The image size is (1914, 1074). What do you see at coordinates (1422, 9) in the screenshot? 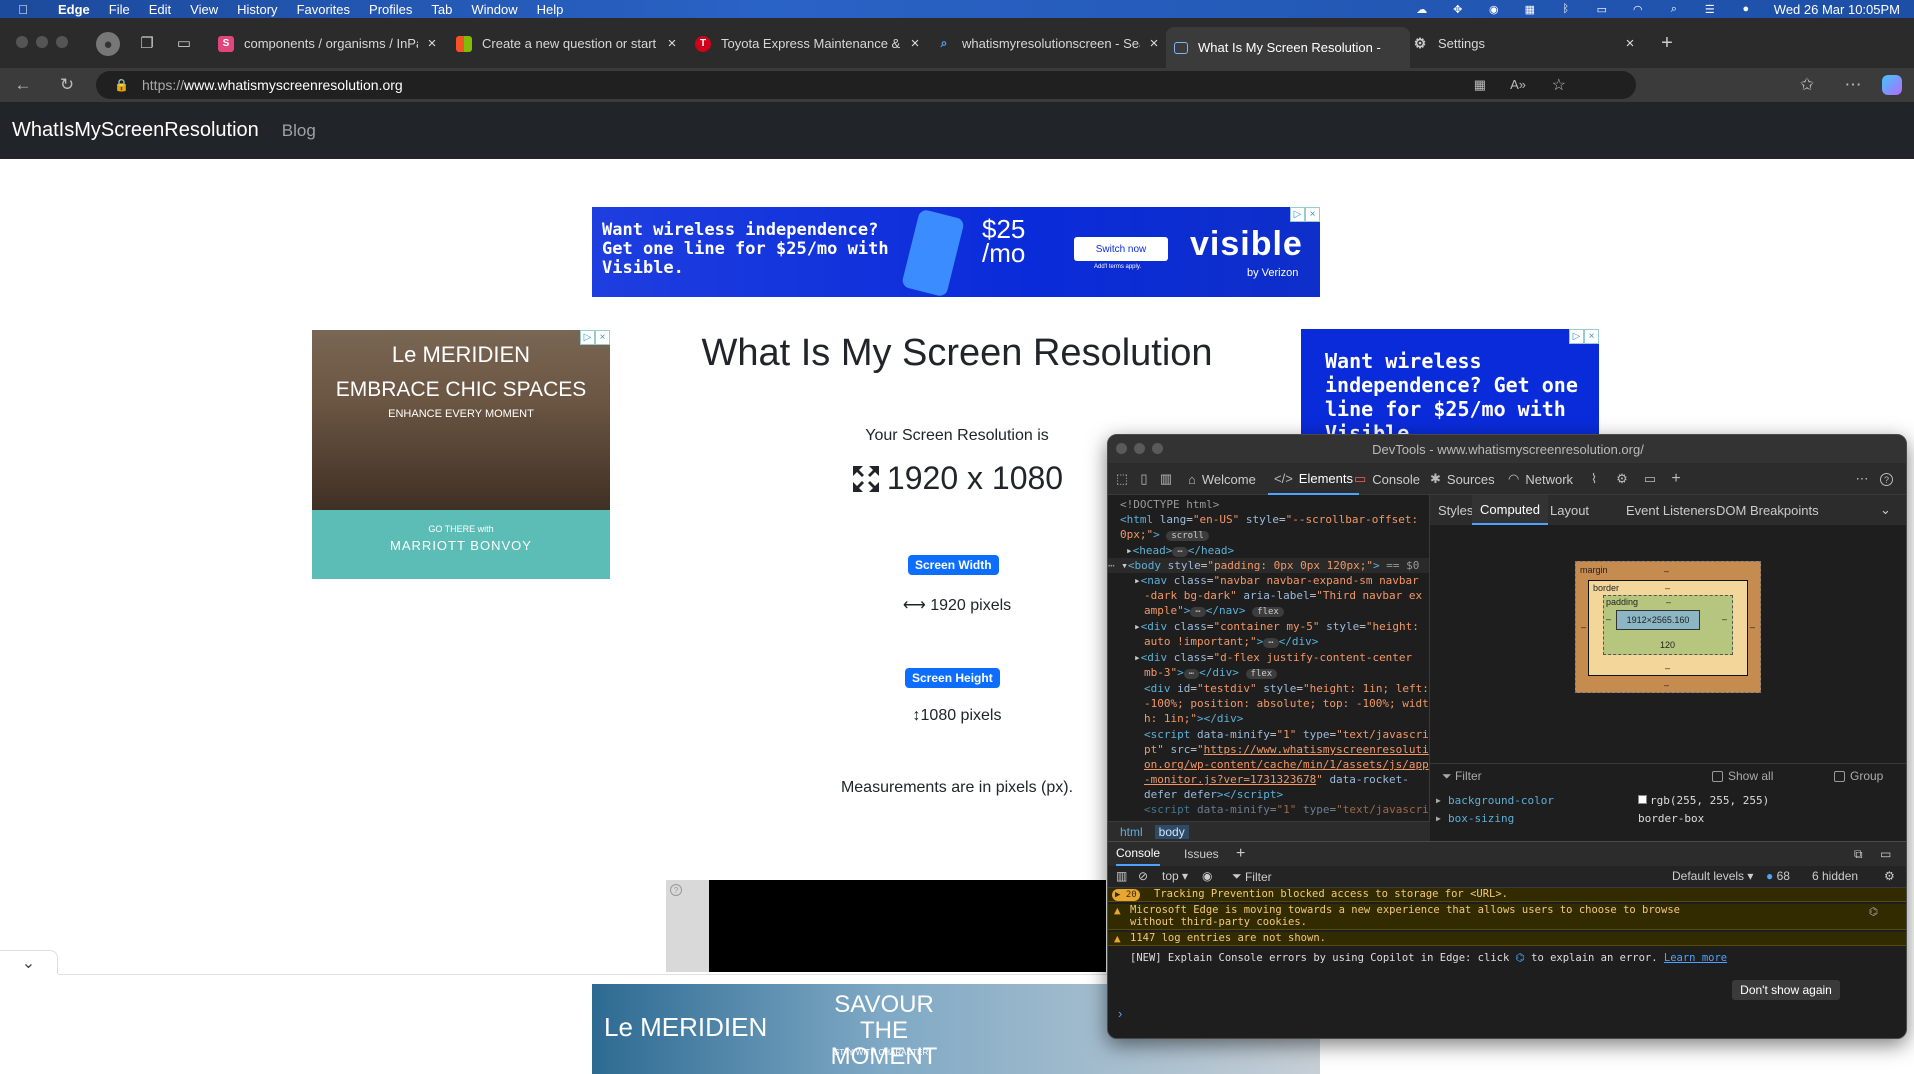
I see `cloud-icon: ☁` at bounding box center [1422, 9].